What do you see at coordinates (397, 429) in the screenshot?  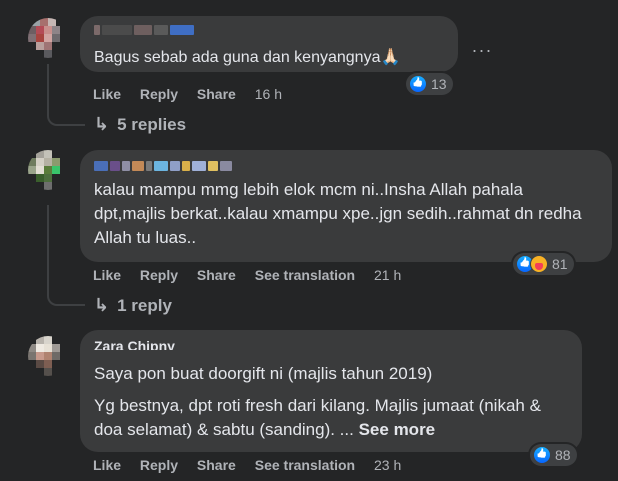 I see `see-more-link: See more` at bounding box center [397, 429].